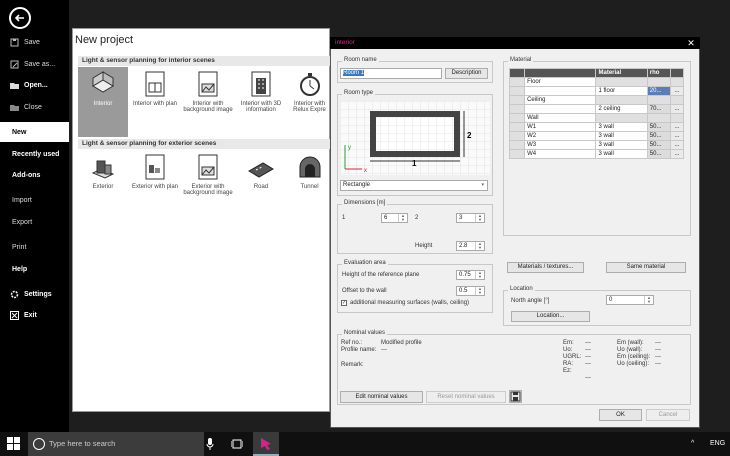 This screenshot has height=456, width=730. I want to click on gear-icon, so click(14, 294).